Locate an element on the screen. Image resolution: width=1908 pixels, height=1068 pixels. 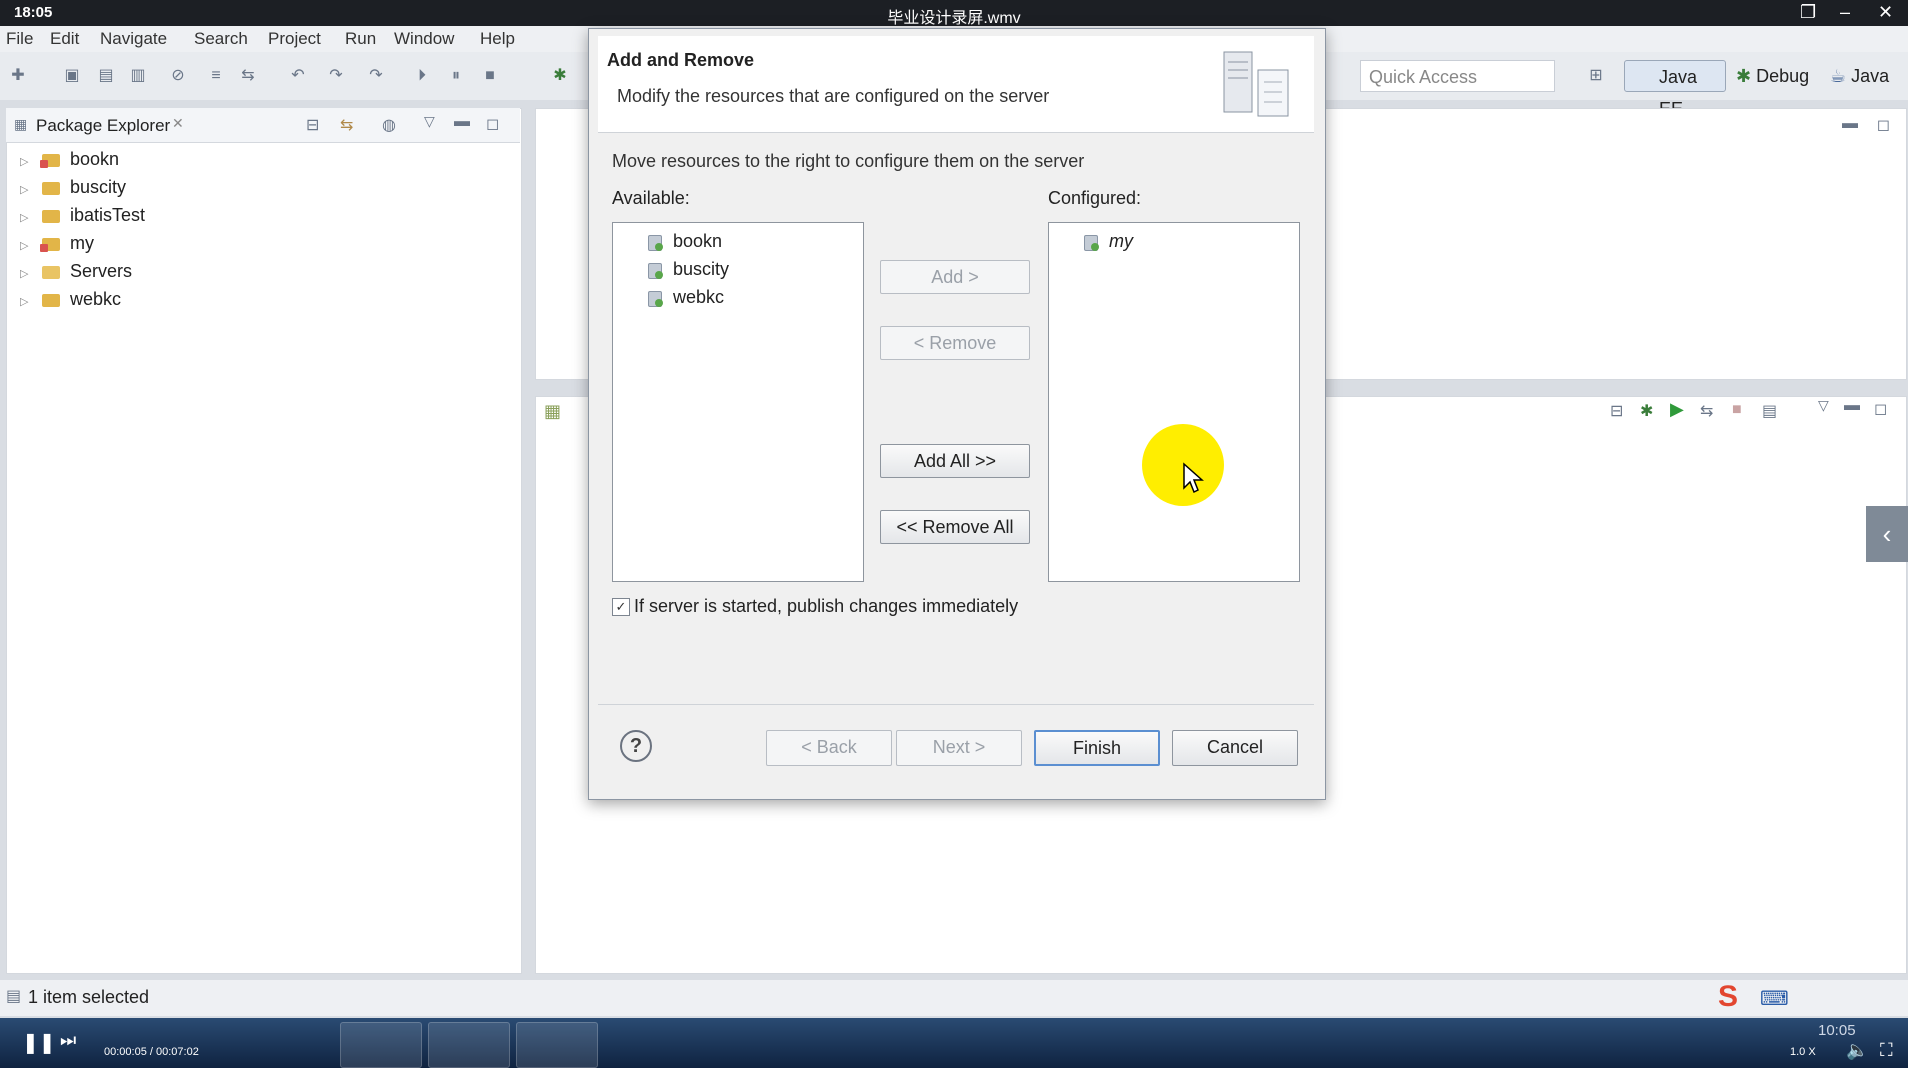
perspective-debug-label: Debug is located at coordinates (1783, 76).